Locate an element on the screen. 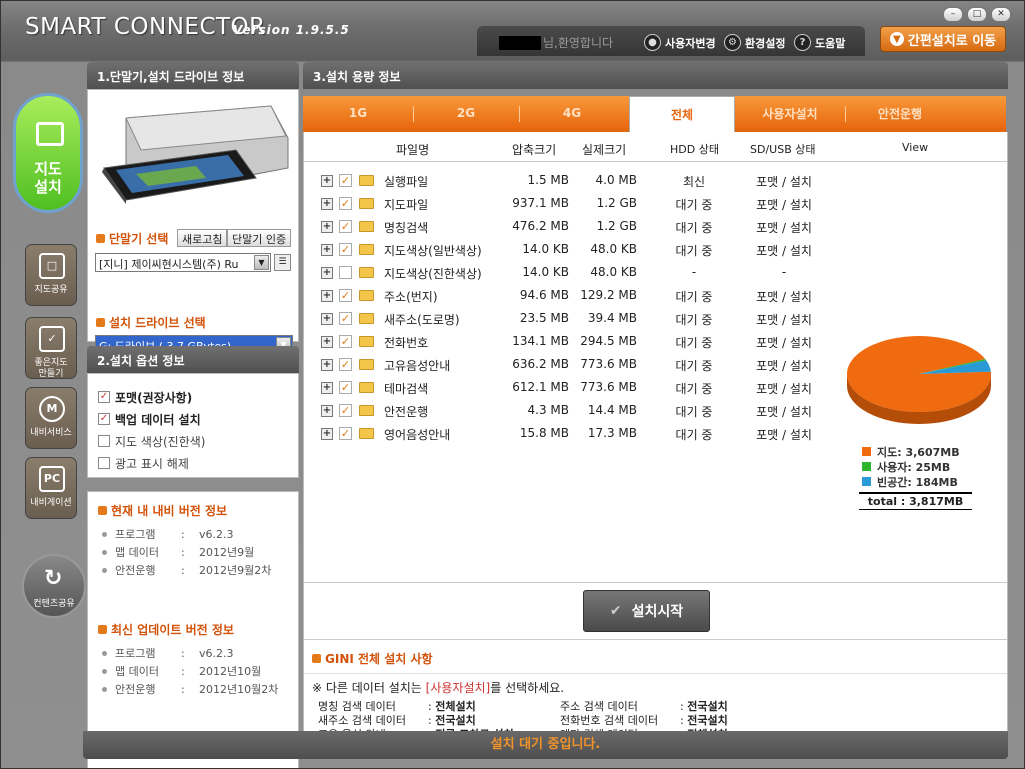 This screenshot has width=1025, height=769. minimize-button: – is located at coordinates (953, 14).